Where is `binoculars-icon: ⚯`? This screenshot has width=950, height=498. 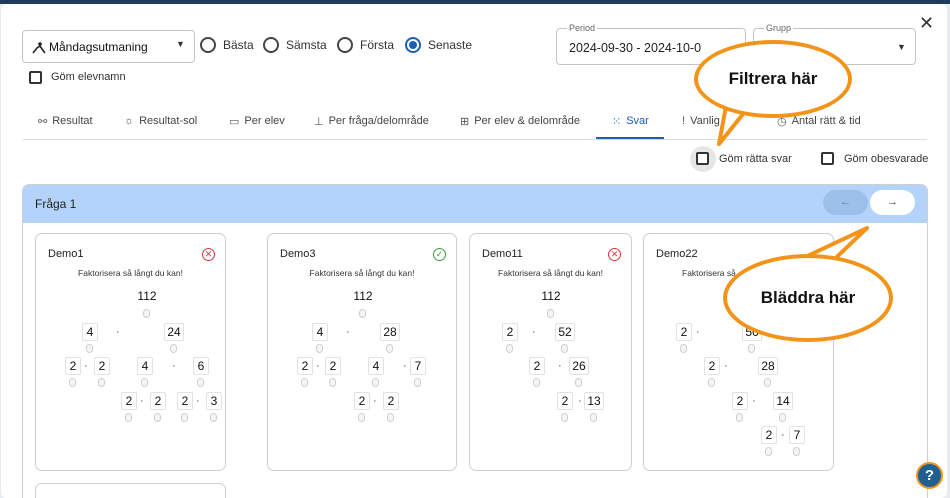
binoculars-icon: ⚯ is located at coordinates (43, 121).